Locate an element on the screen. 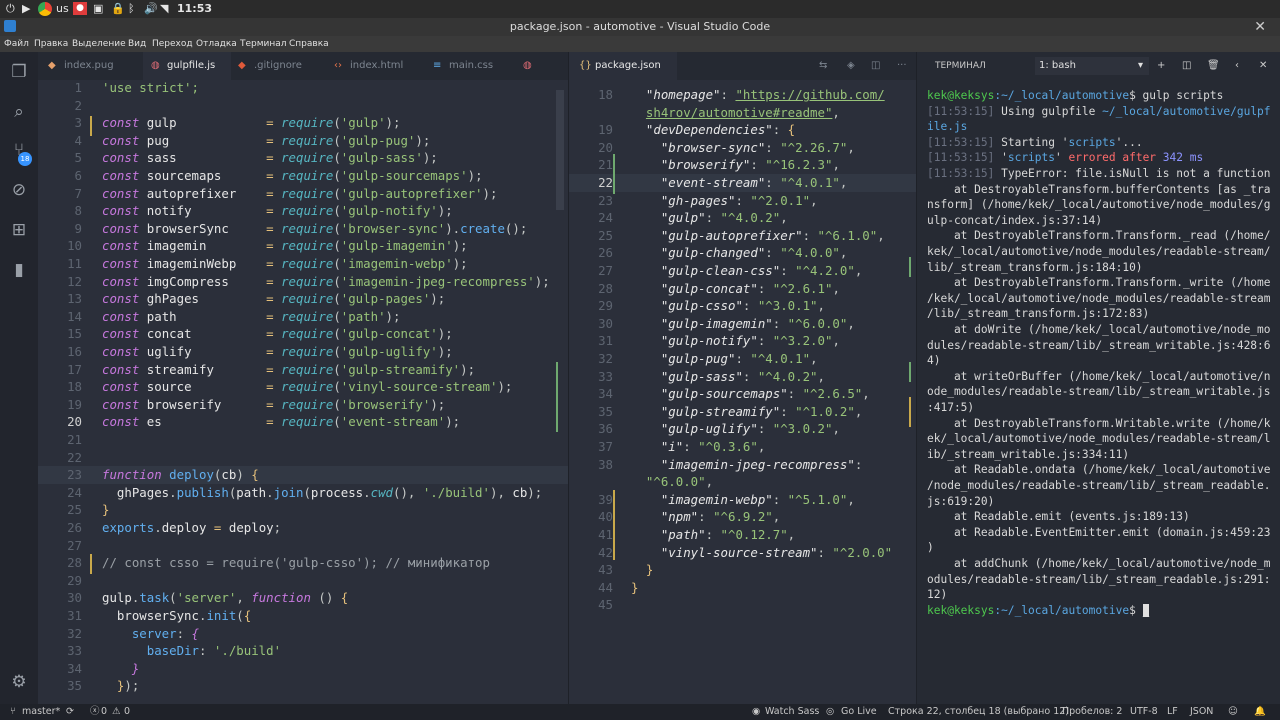 This screenshot has height=720, width=1280. tab-index-pug: ◆ index.pug is located at coordinates (95, 66).